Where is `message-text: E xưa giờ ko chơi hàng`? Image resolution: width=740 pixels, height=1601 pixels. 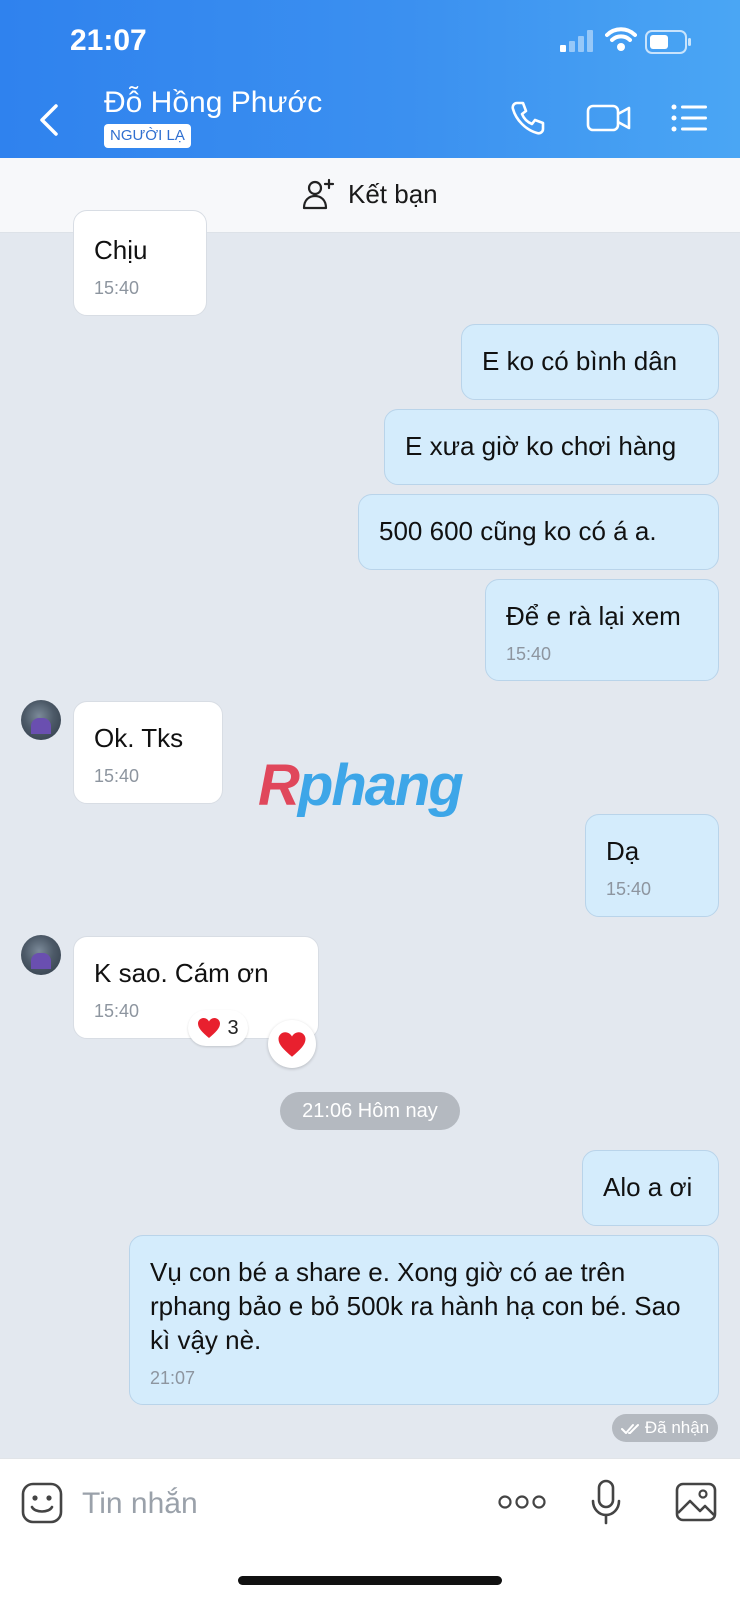 message-text: E xưa giờ ko chơi hàng is located at coordinates (541, 446).